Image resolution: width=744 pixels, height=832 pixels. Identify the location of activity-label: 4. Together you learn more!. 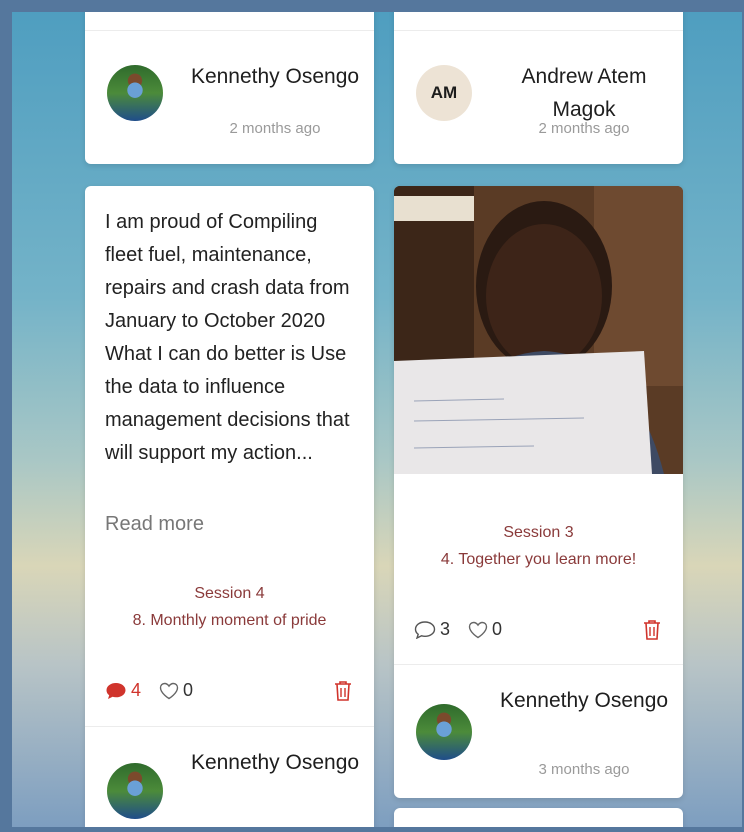
(538, 559).